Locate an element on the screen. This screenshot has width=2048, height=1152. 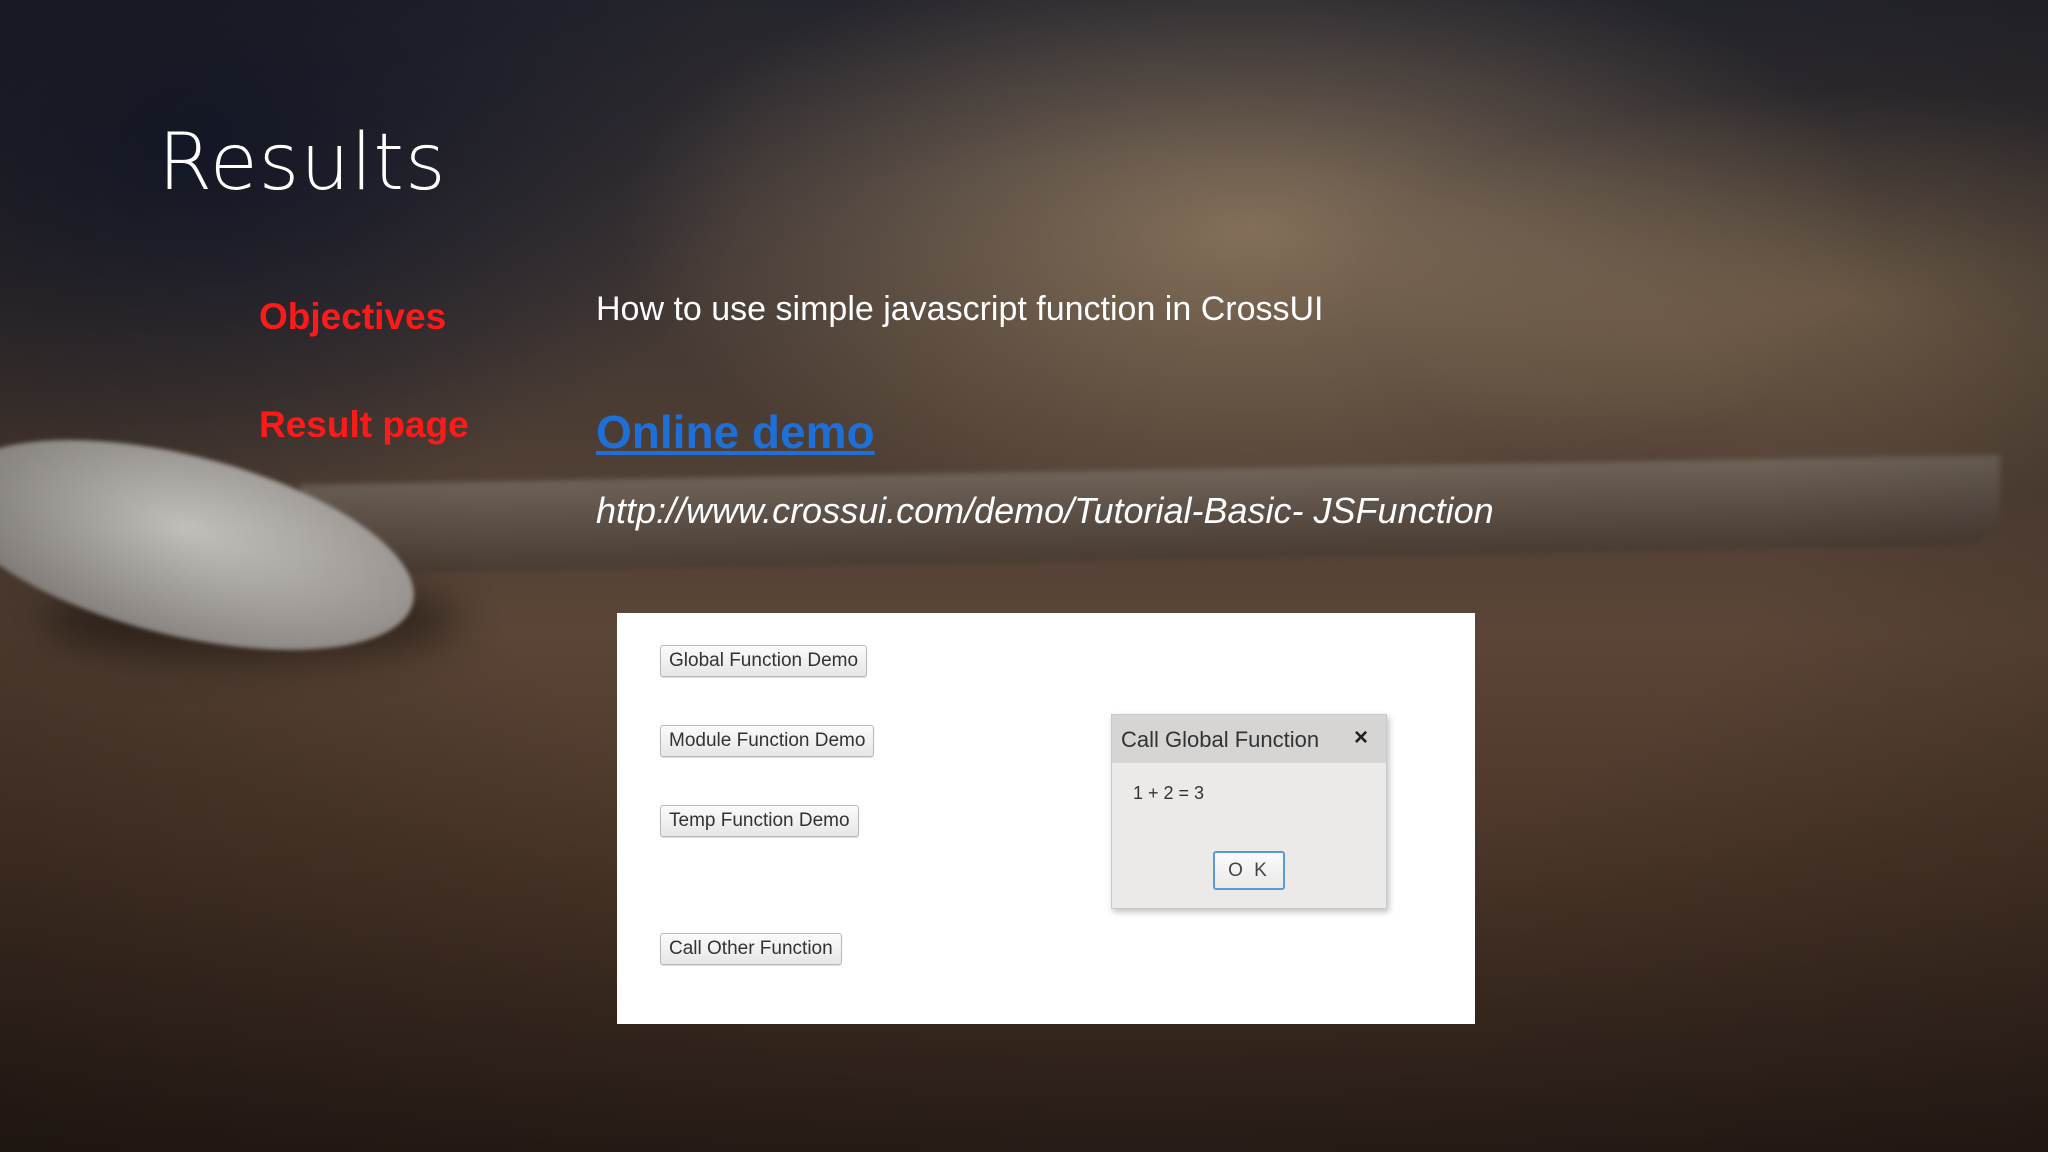
objectives-label: Objectives is located at coordinates (353, 316).